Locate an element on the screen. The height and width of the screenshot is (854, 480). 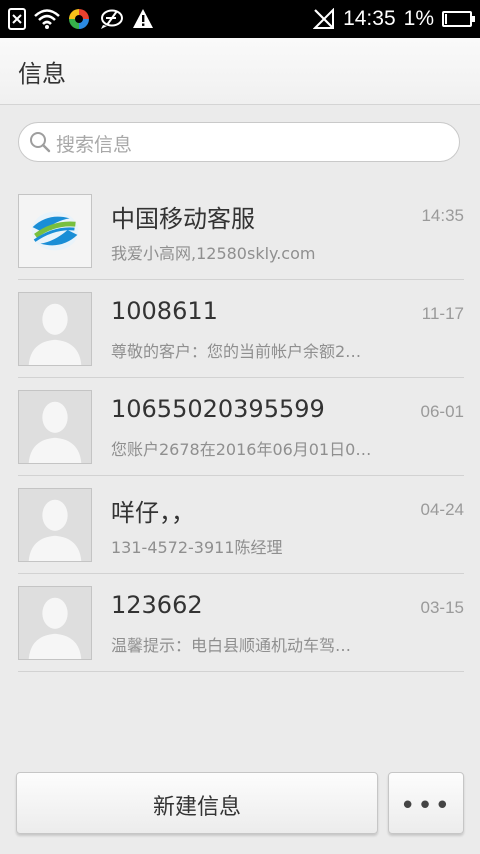
app-color-icon is located at coordinates (79, 19).